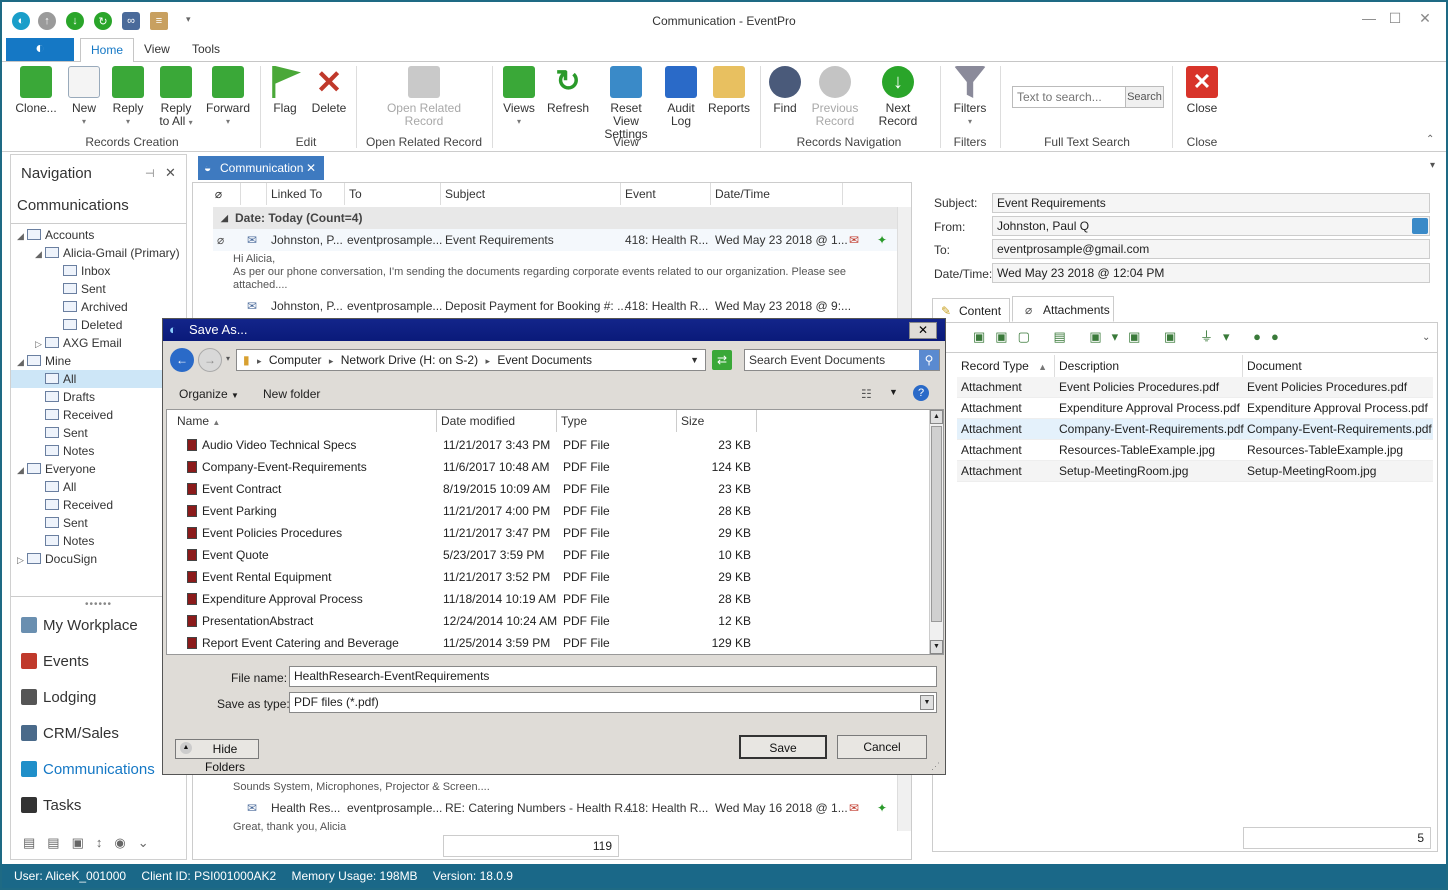 The image size is (1448, 890). What do you see at coordinates (176, 97) in the screenshot?
I see `reply-all-button: Reply to All ▾` at bounding box center [176, 97].